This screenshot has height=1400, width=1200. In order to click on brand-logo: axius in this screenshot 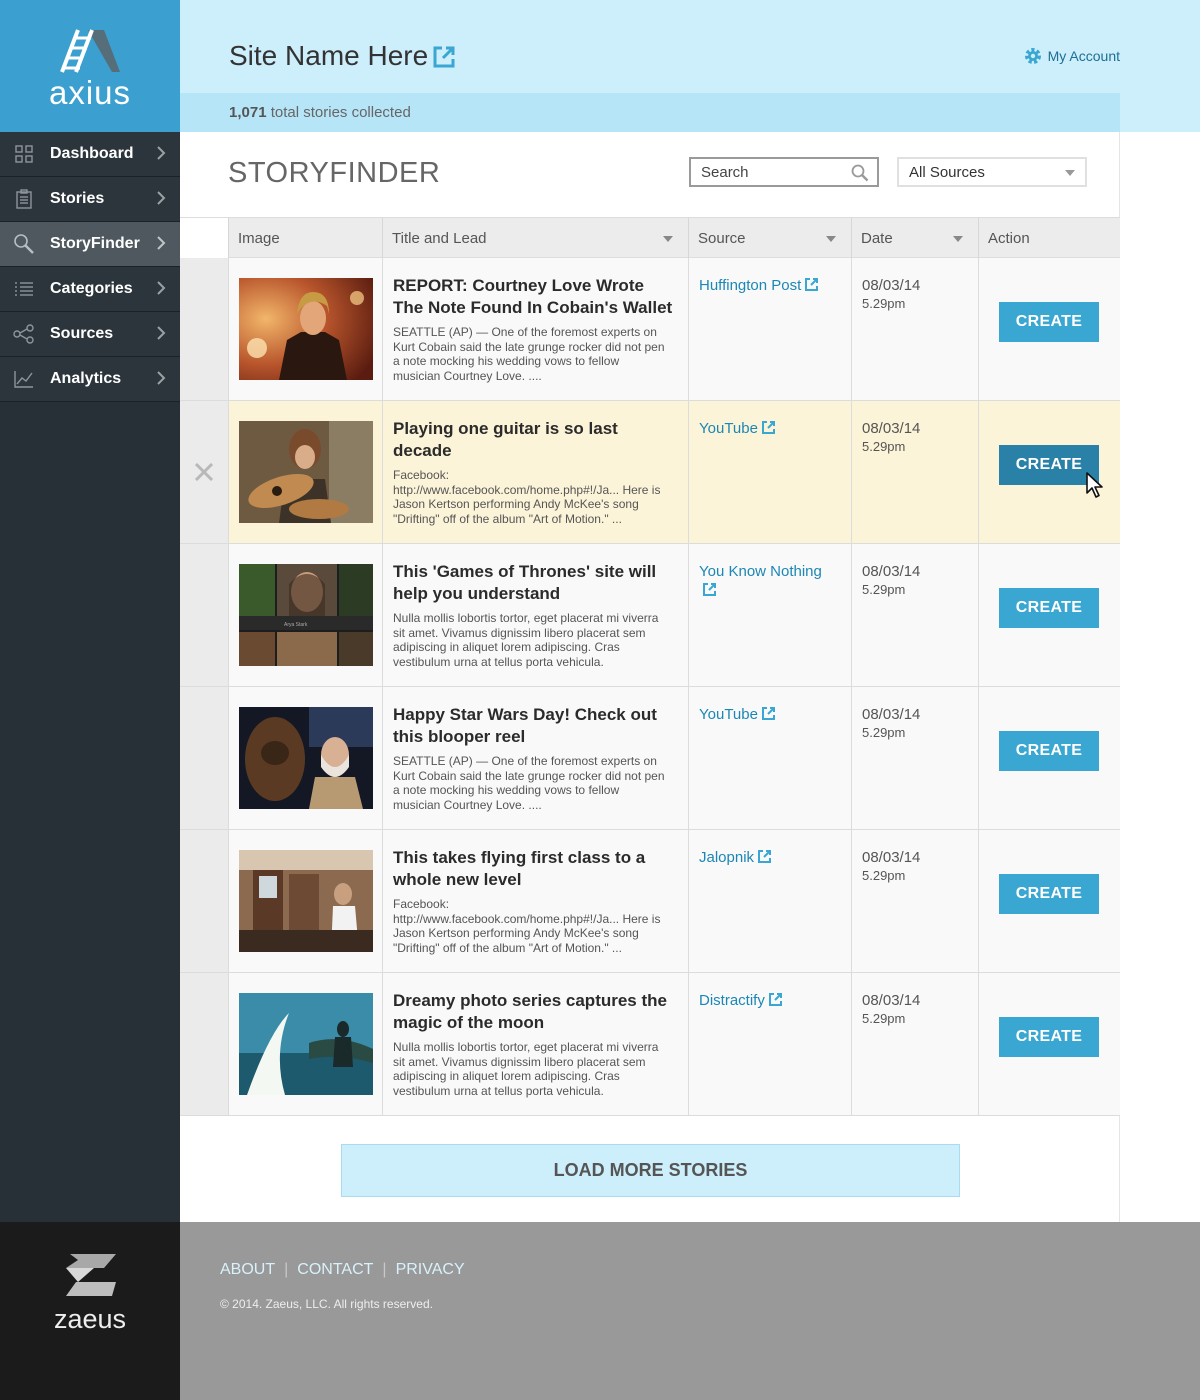, I will do `click(90, 66)`.